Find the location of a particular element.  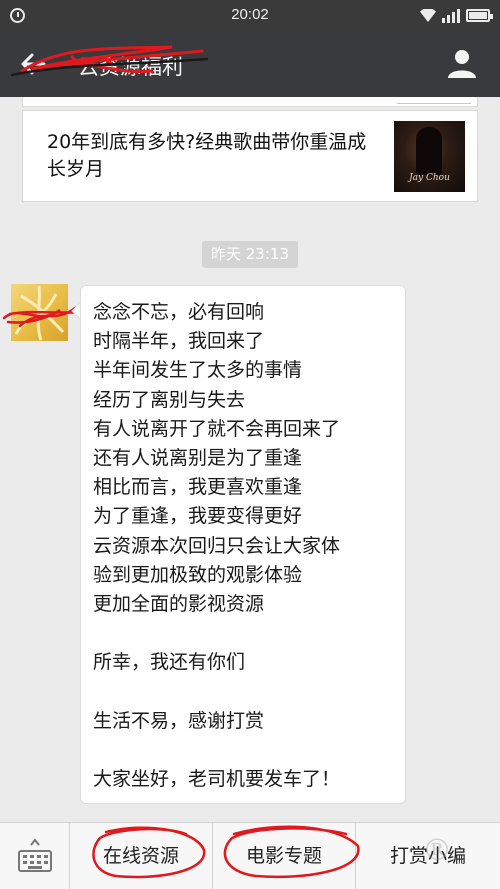

status-icons is located at coordinates (456, 15).